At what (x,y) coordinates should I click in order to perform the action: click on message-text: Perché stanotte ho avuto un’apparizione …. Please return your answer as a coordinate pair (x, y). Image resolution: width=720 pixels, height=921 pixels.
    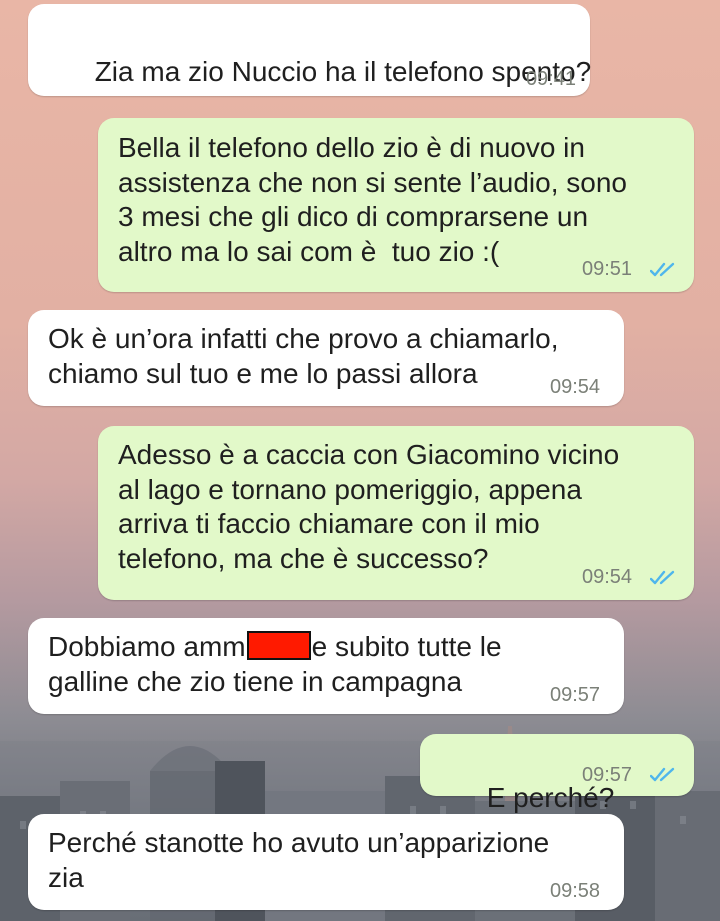
    Looking at the image, I should click on (298, 860).